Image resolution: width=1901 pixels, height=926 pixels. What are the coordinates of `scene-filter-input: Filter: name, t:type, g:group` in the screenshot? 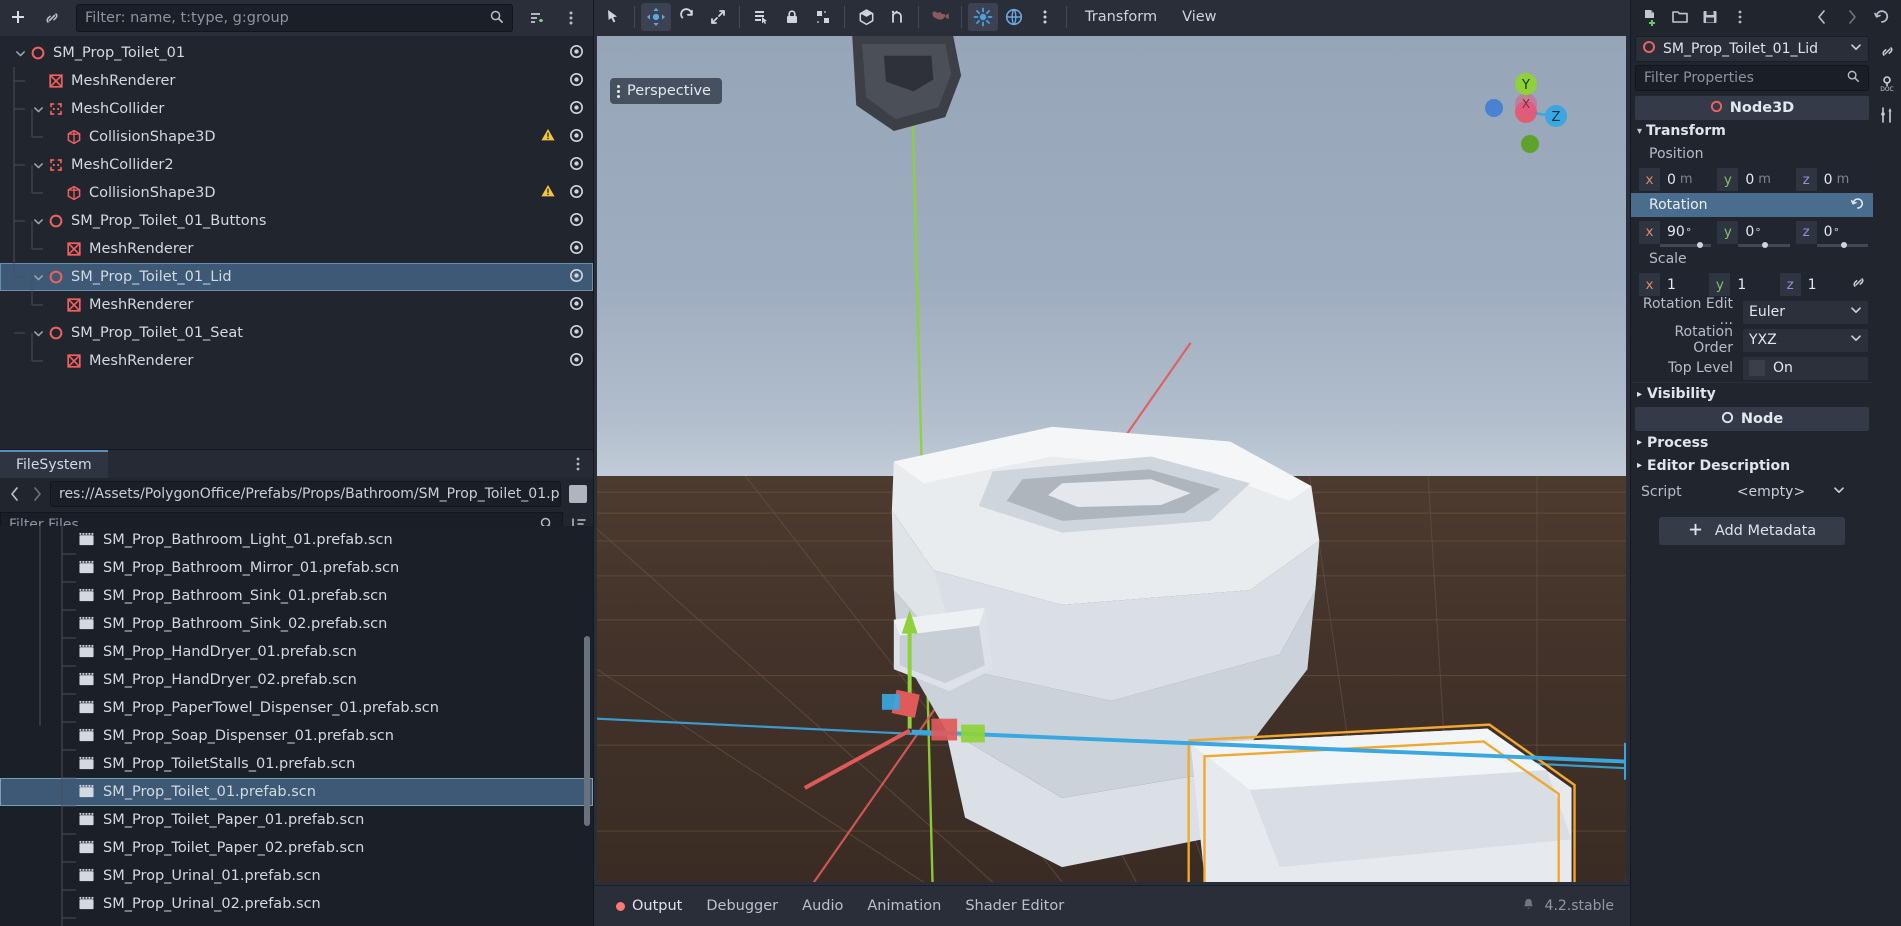 It's located at (294, 18).